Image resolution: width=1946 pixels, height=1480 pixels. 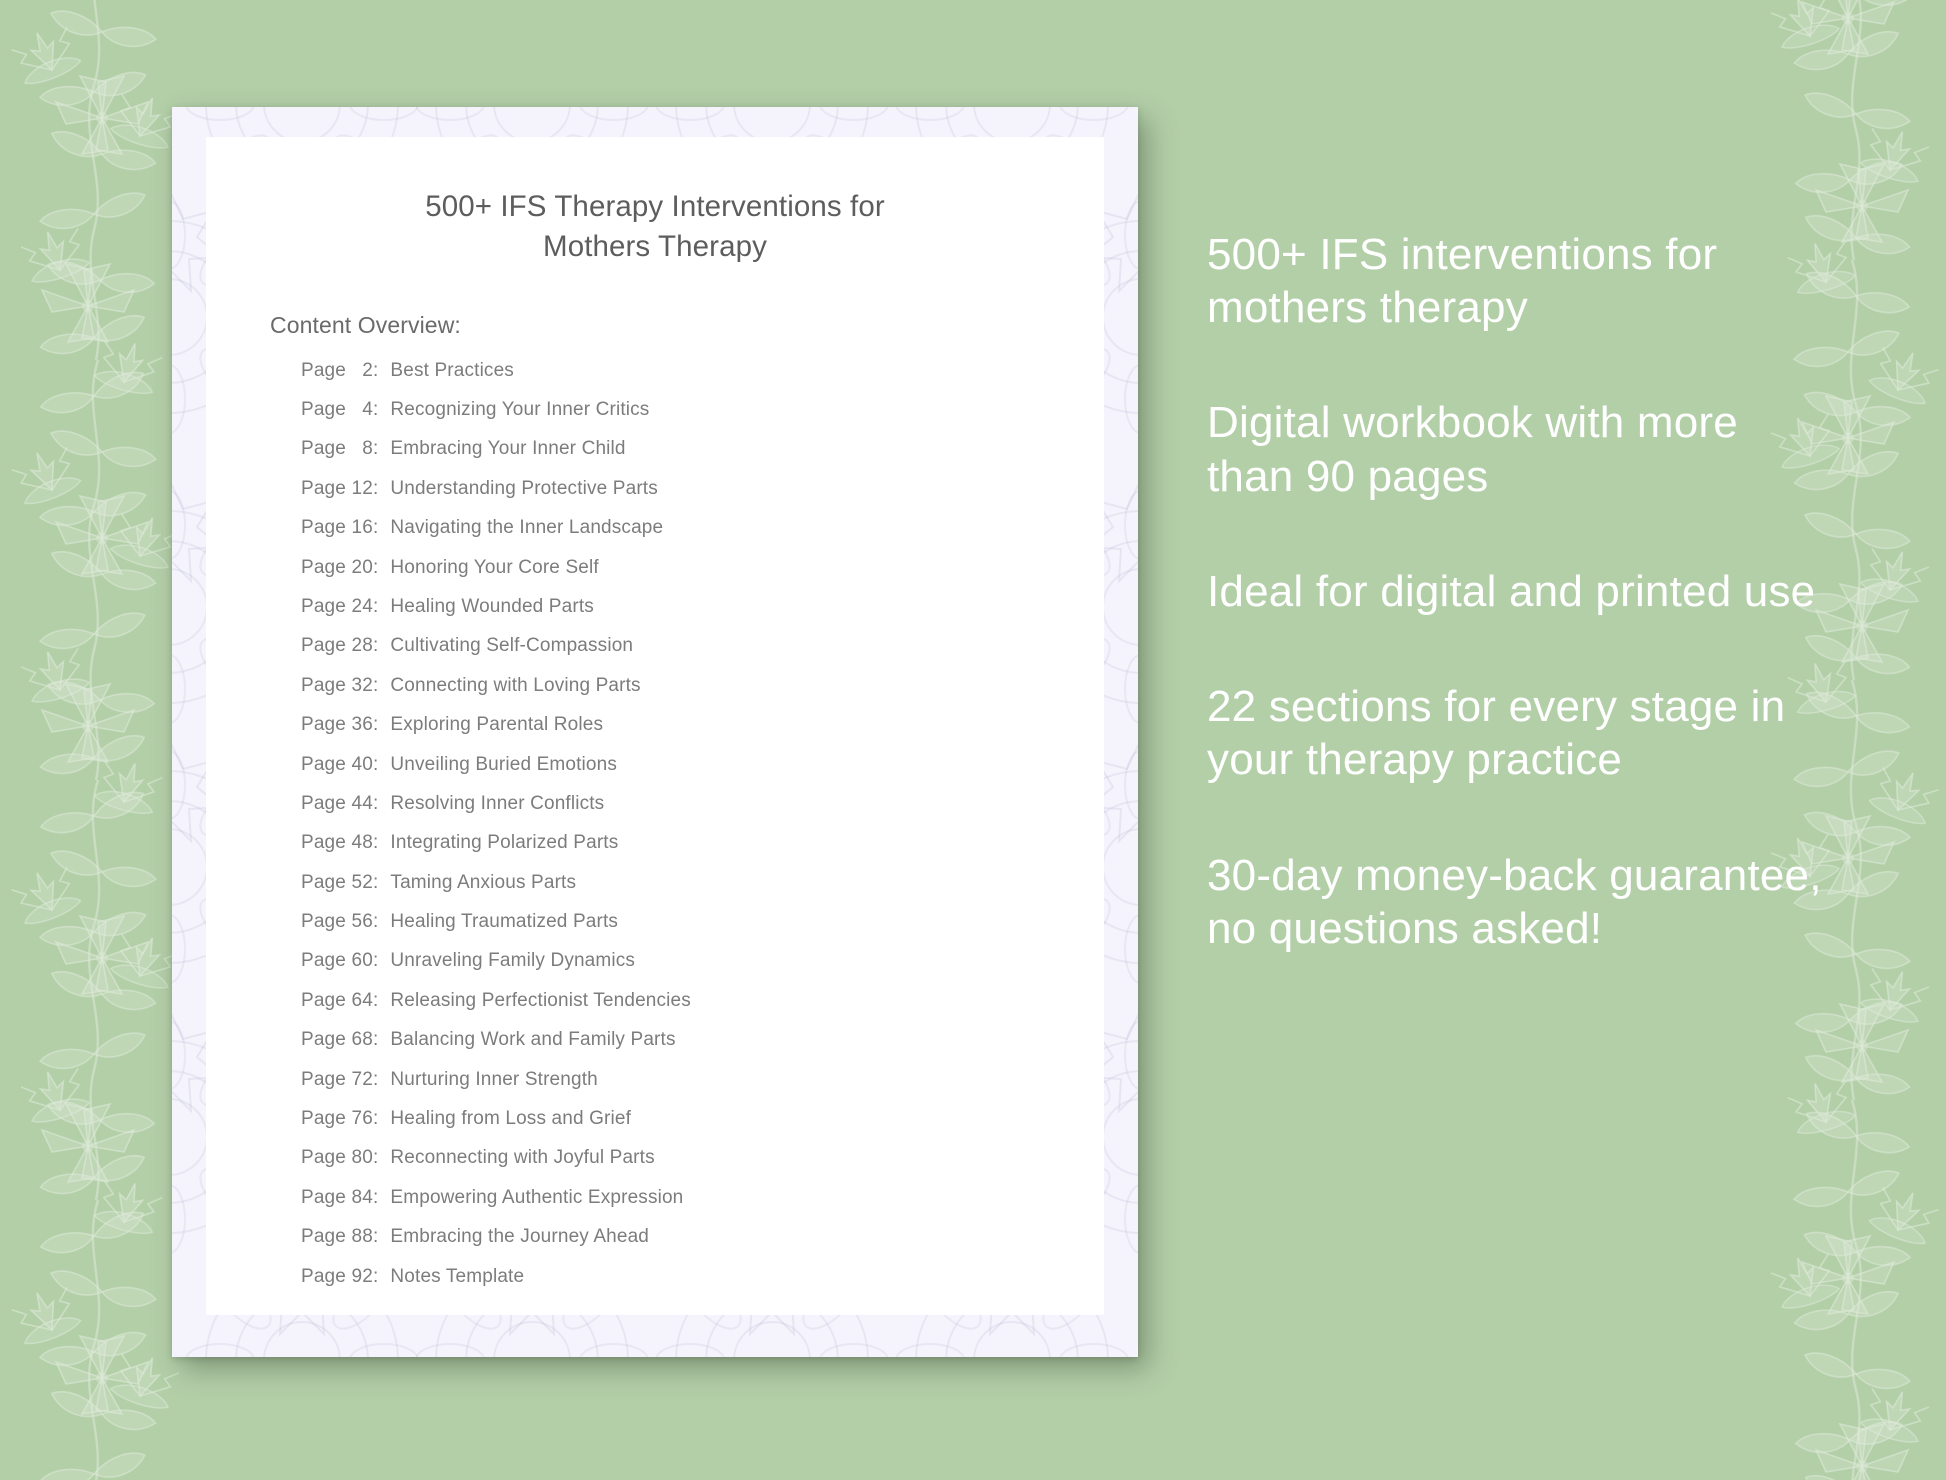 I want to click on toc-page-number: 32, so click(x=362, y=685).